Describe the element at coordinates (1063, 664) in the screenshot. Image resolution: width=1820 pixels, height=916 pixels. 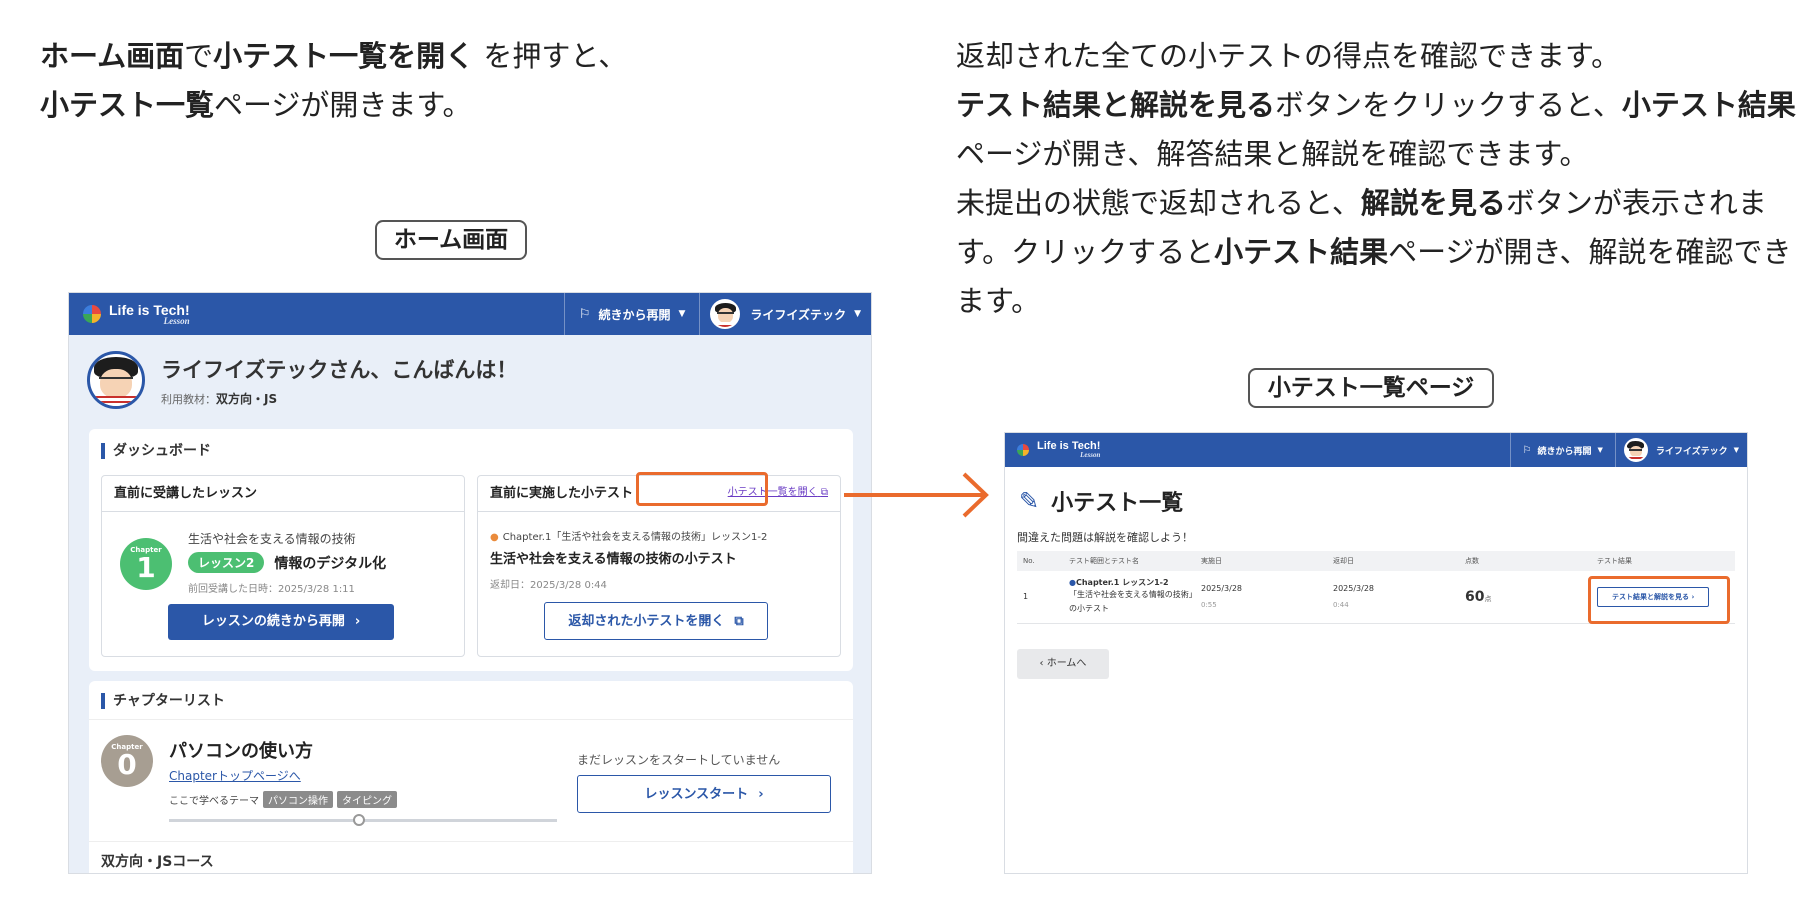
I see `back-home-button: ‹ ホームへ` at that location.